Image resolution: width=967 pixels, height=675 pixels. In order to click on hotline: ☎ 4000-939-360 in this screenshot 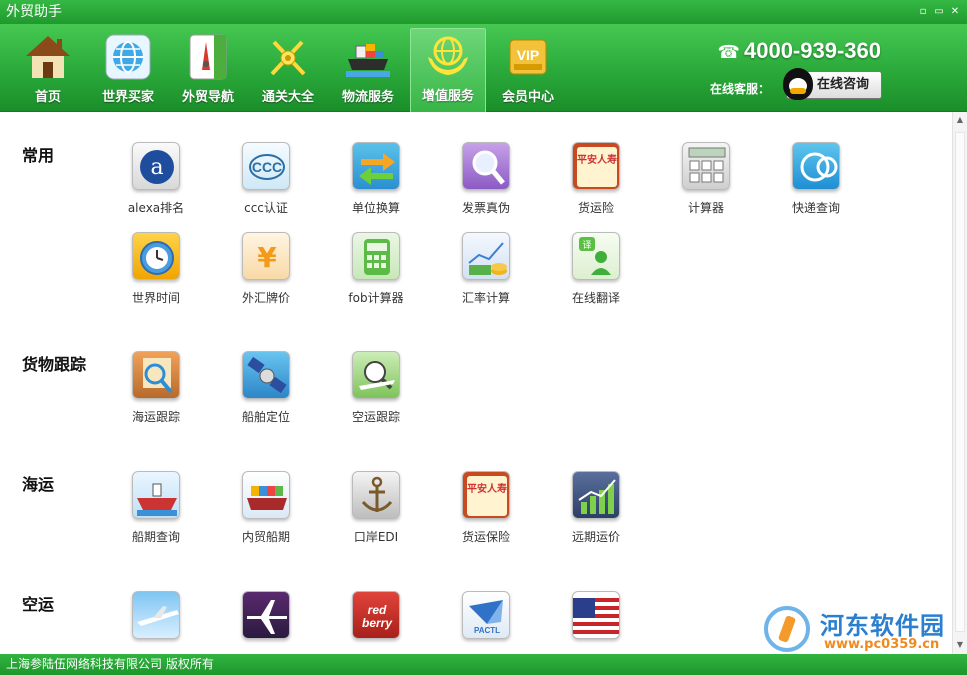, I will do `click(799, 51)`.